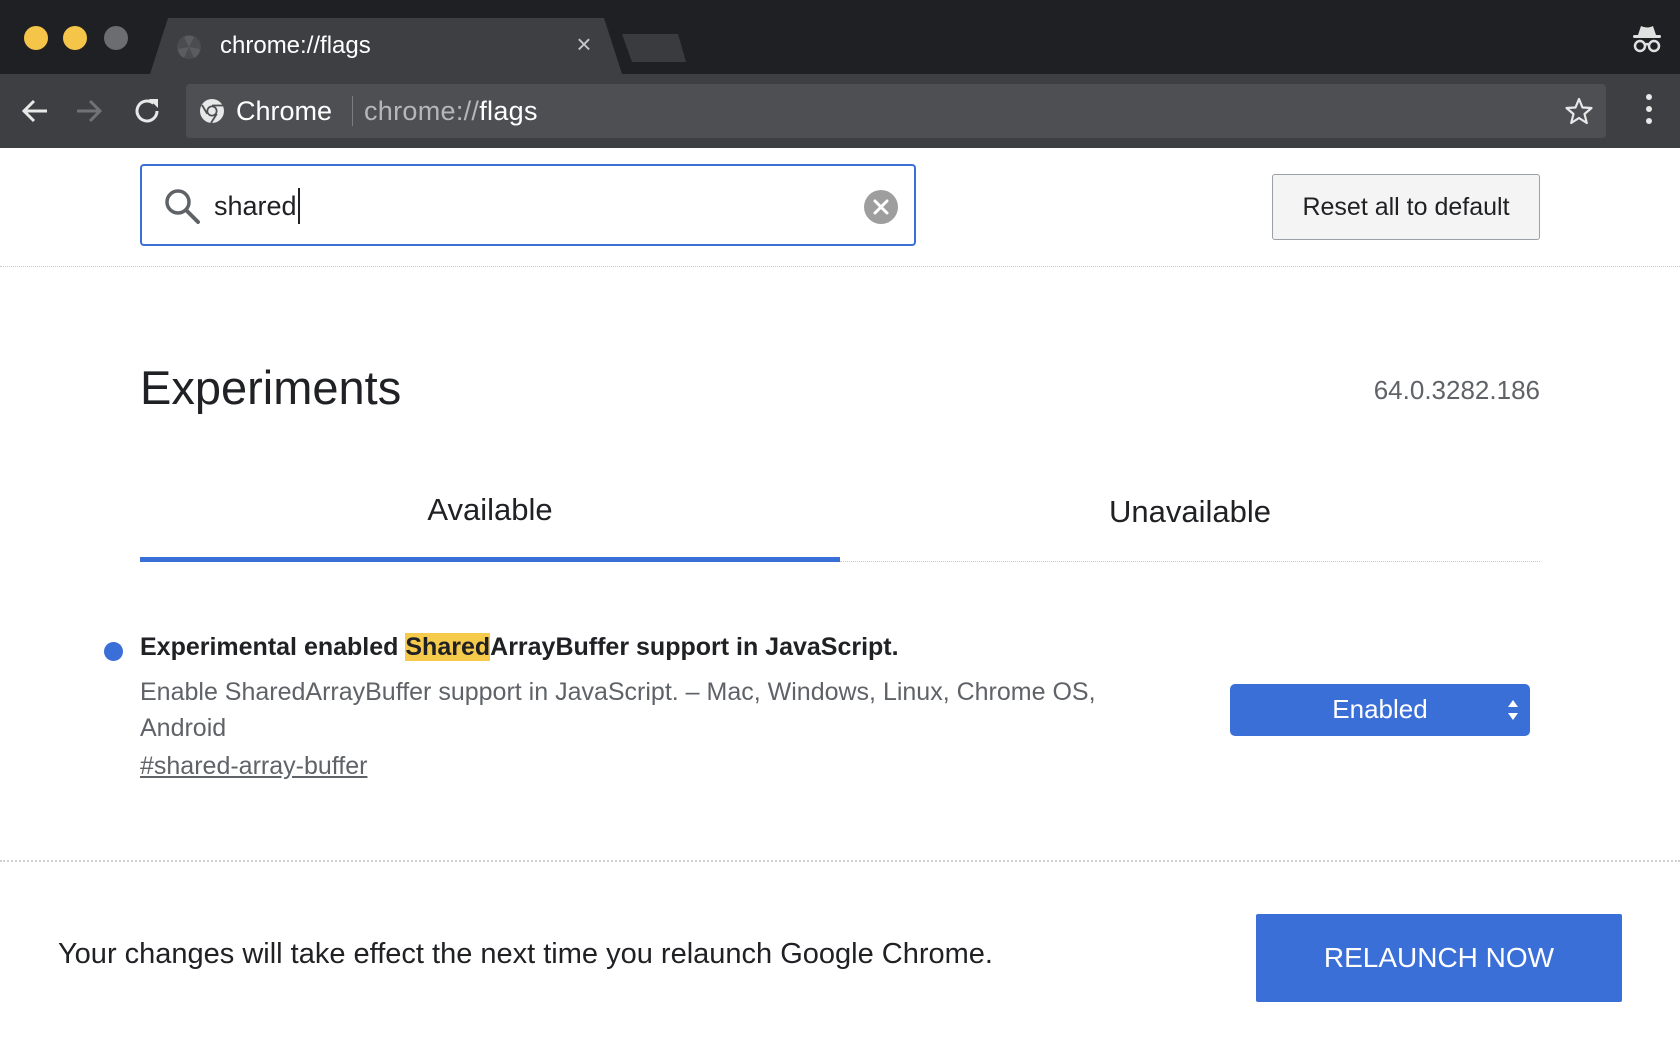 The image size is (1680, 1050). What do you see at coordinates (1406, 207) in the screenshot?
I see `reset-all-button: Reset all to default` at bounding box center [1406, 207].